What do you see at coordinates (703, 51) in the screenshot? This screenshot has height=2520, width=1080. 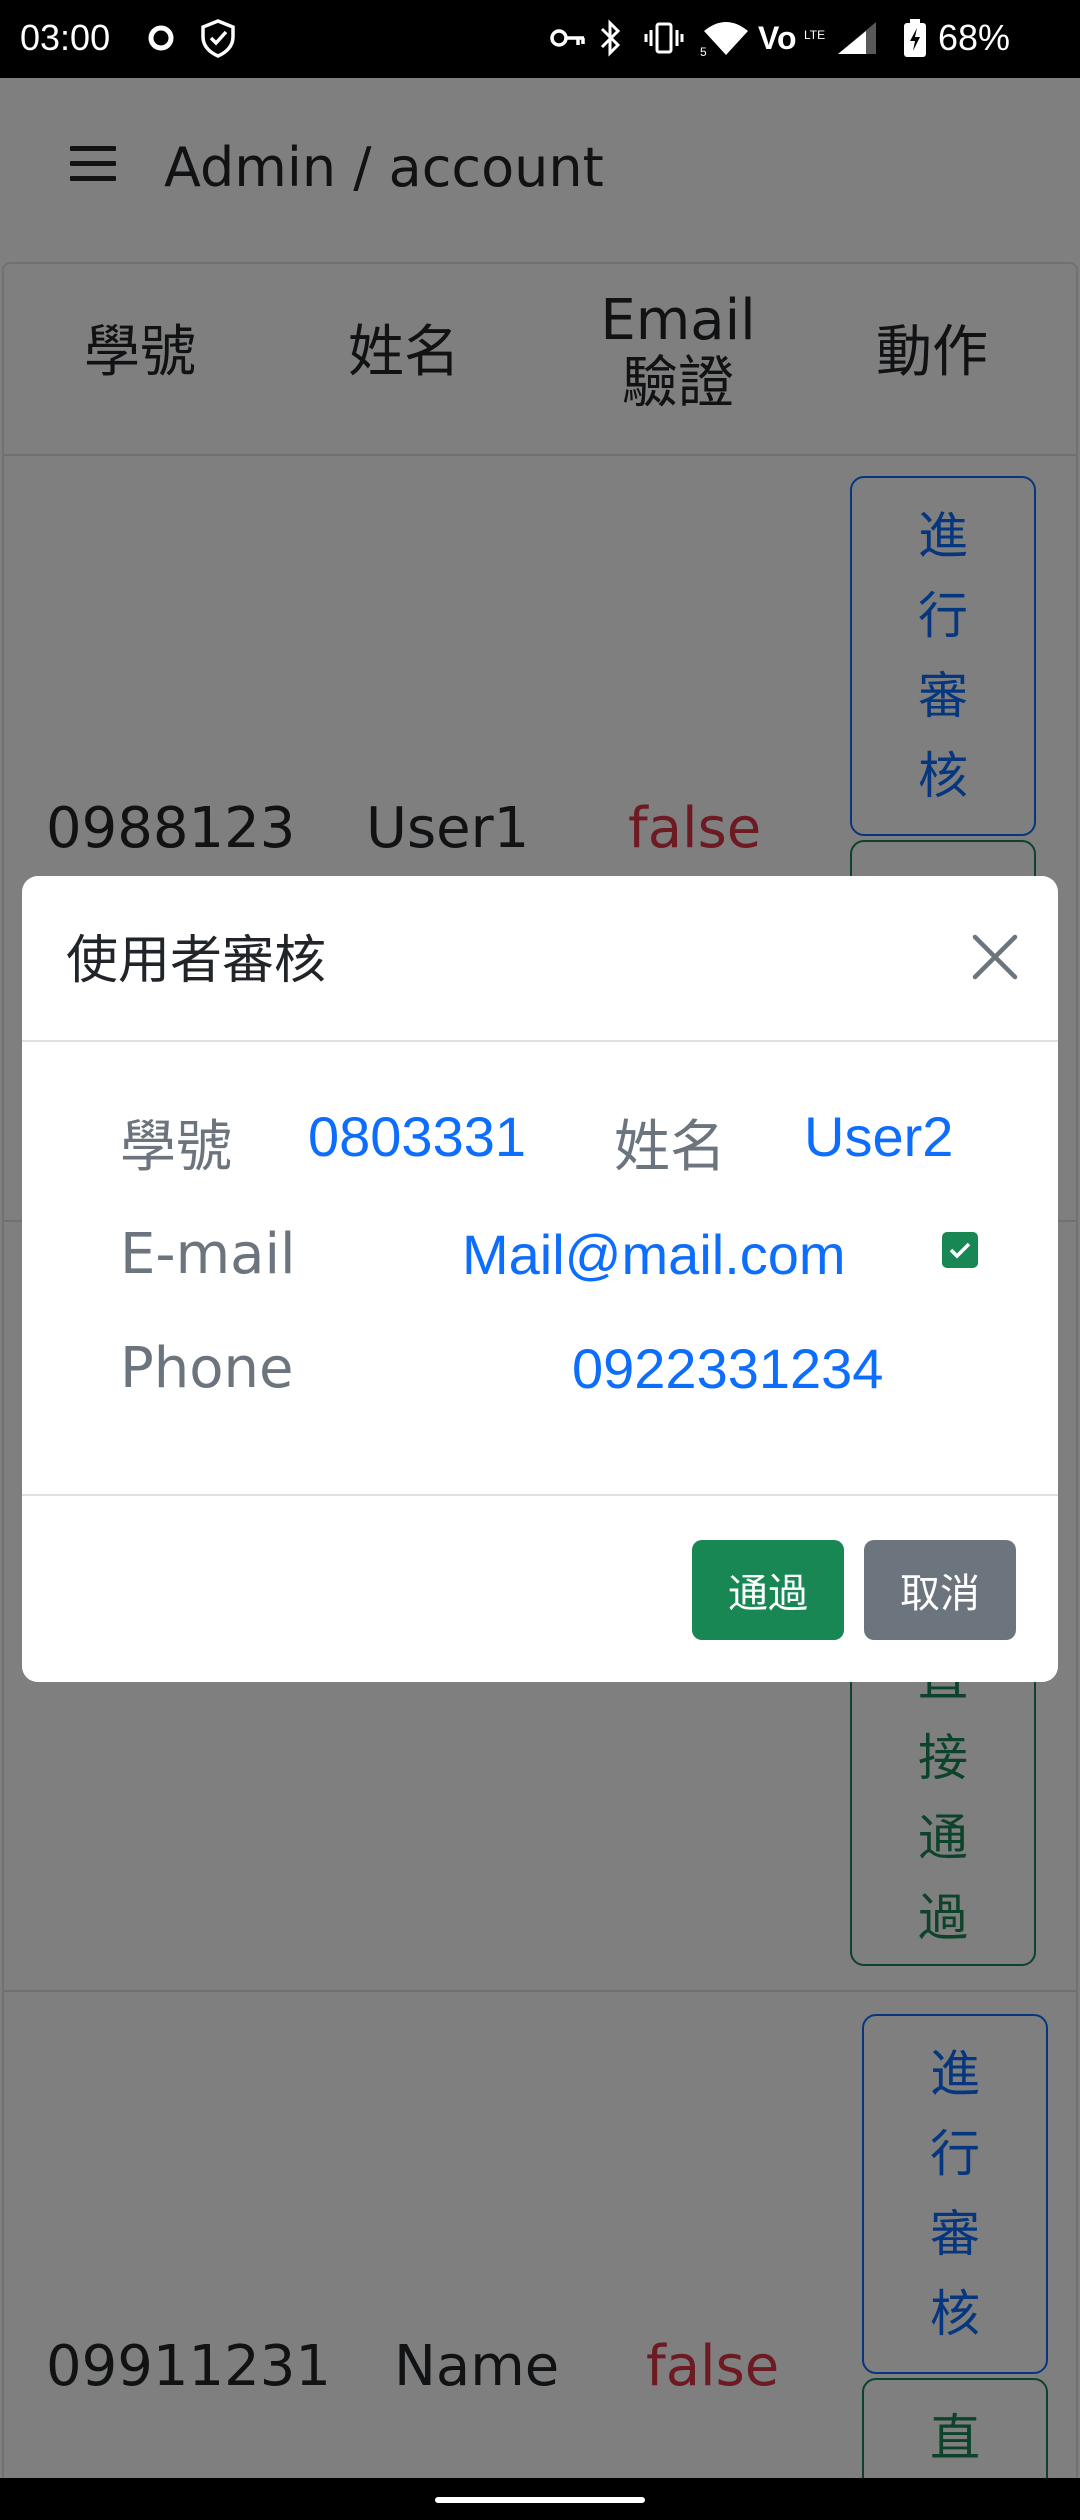 I see `svg-text: 5` at bounding box center [703, 51].